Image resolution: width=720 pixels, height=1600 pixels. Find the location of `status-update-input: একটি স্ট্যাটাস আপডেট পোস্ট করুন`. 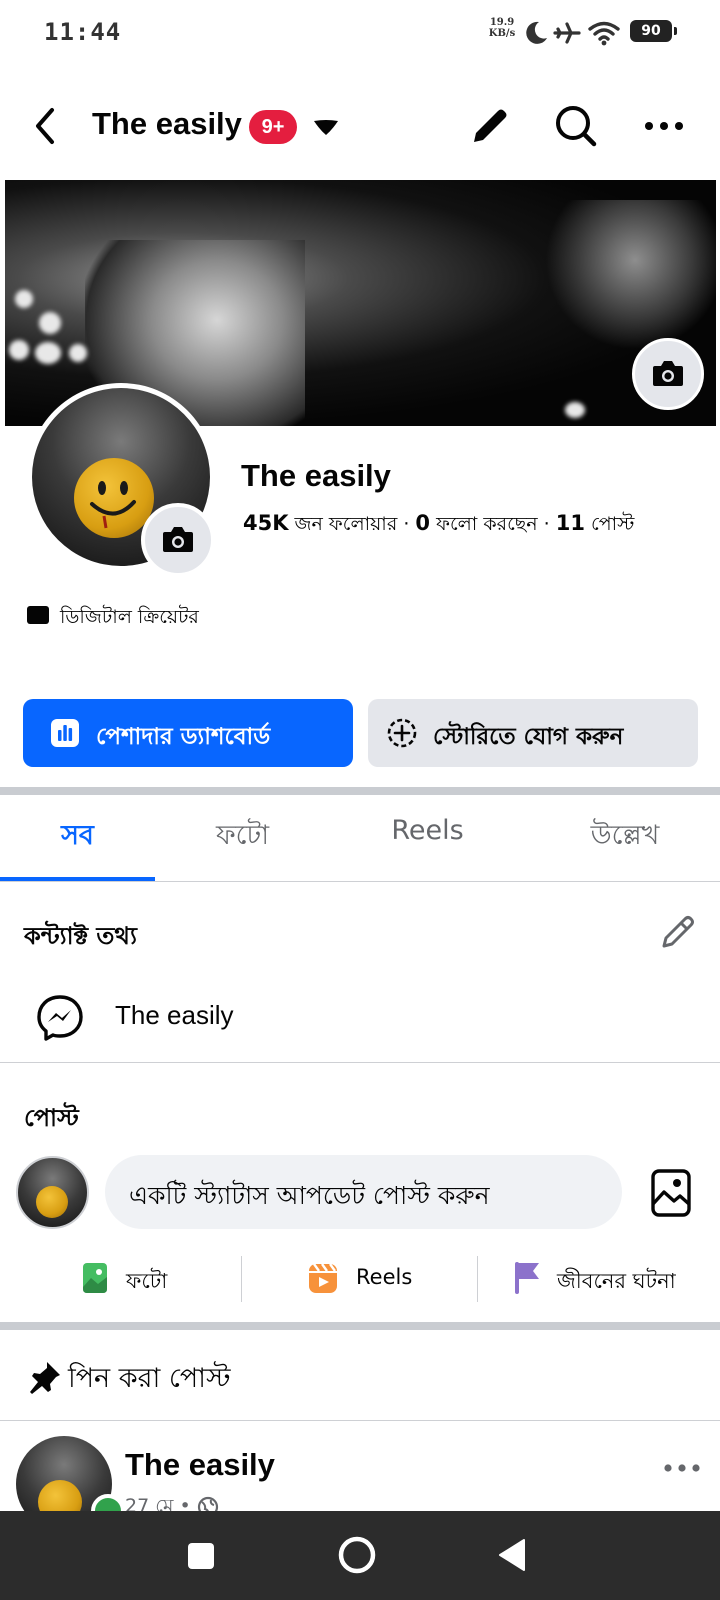

status-update-input: একটি স্ট্যাটাস আপডেট পোস্ট করুন is located at coordinates (363, 1192).